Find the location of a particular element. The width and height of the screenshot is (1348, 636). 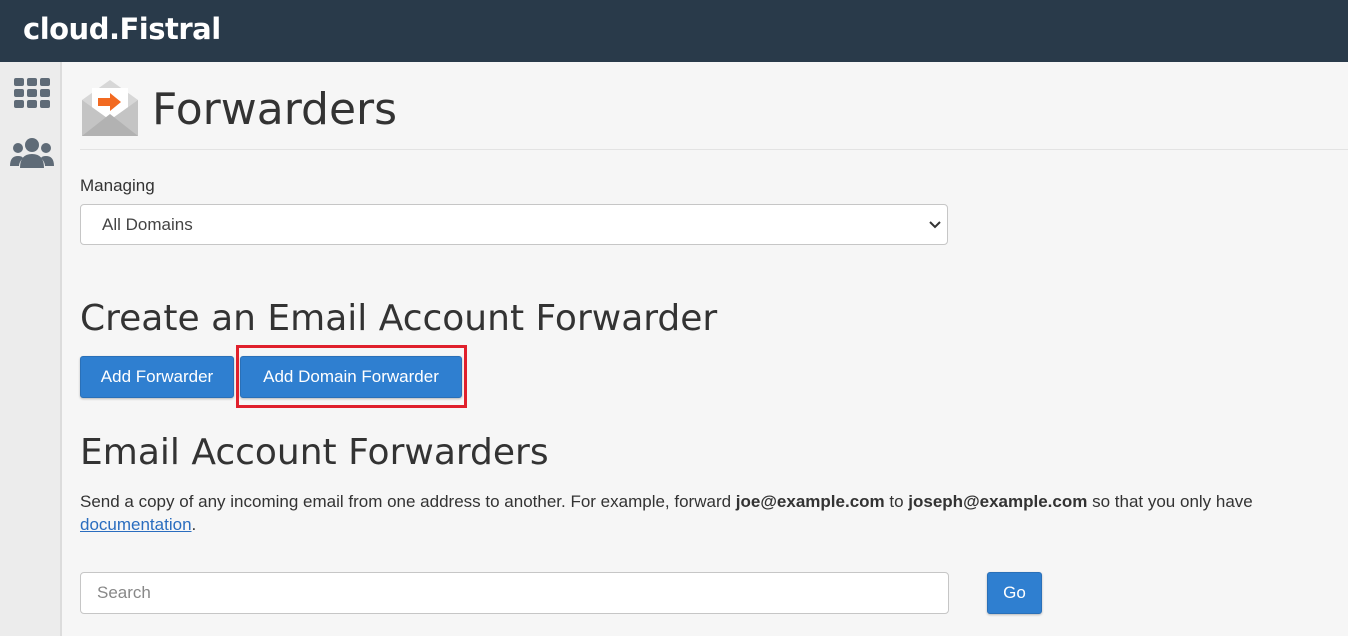

grid-icon is located at coordinates (32, 93).